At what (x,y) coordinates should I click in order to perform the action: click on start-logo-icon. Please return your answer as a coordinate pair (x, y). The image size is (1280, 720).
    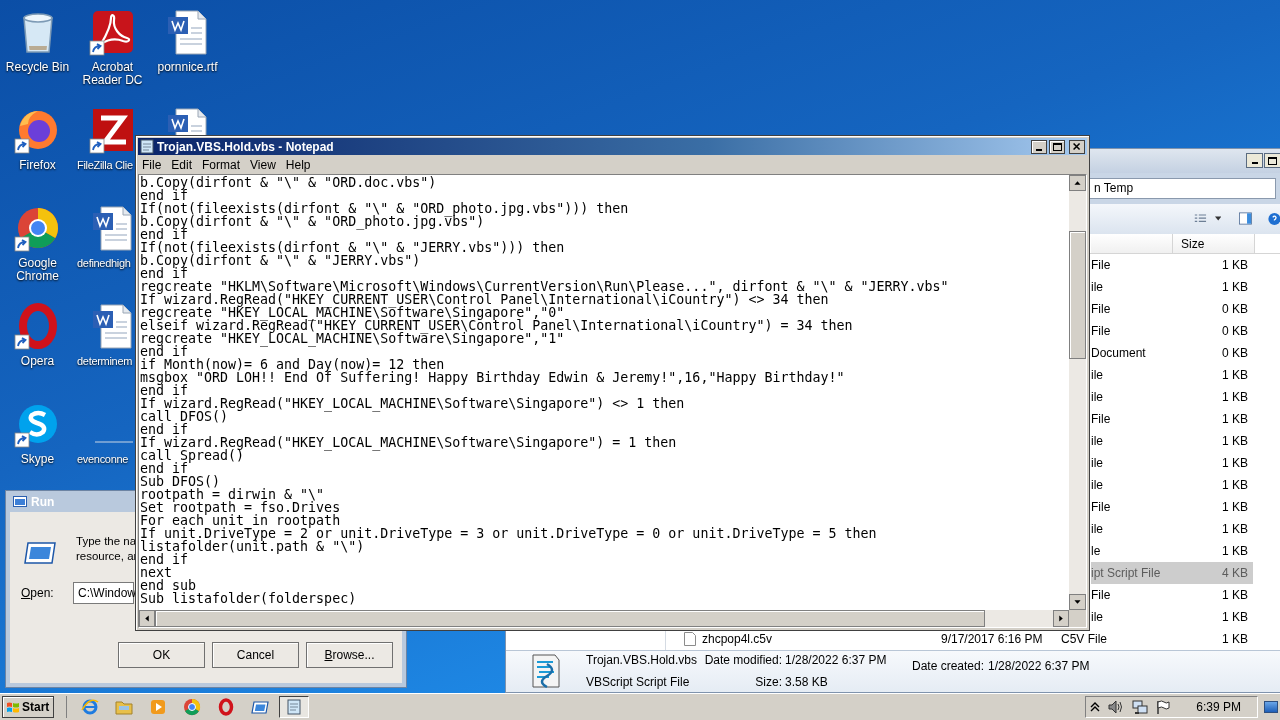
    Looking at the image, I should click on (13, 707).